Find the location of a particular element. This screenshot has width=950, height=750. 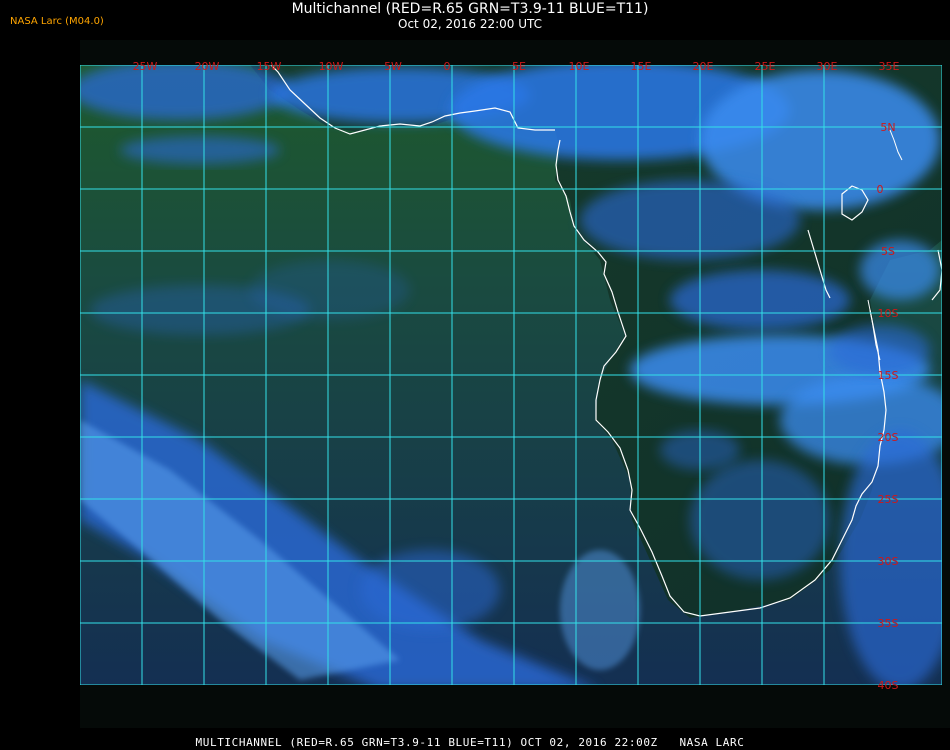

lon-label: 25E is located at coordinates (765, 66).